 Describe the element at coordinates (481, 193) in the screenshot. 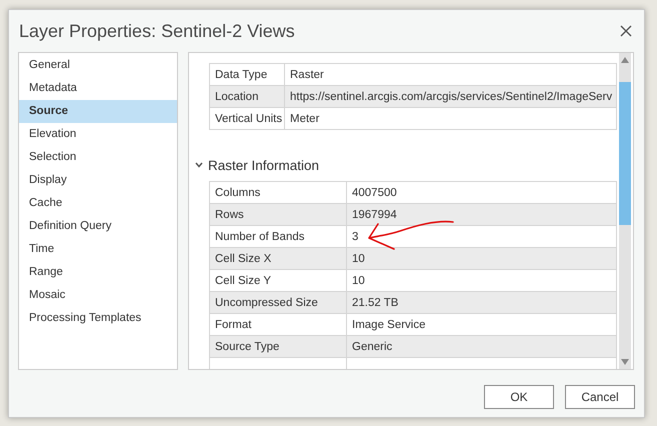

I see `property-value-cell: 4007500` at that location.